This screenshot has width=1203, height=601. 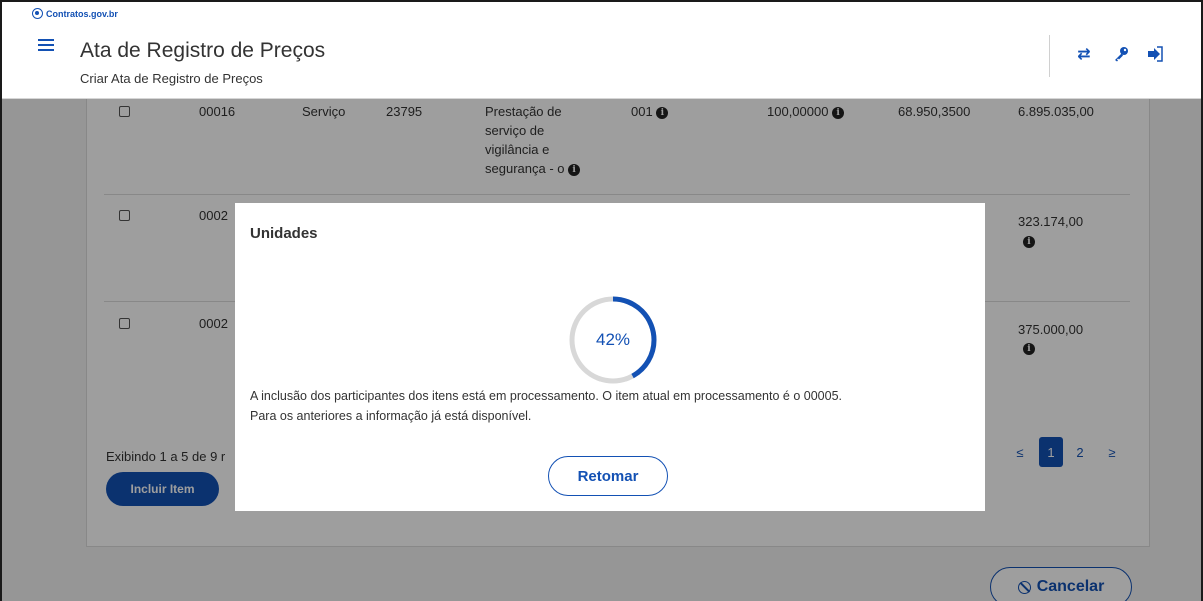 I want to click on logout-icon, so click(x=1155, y=55).